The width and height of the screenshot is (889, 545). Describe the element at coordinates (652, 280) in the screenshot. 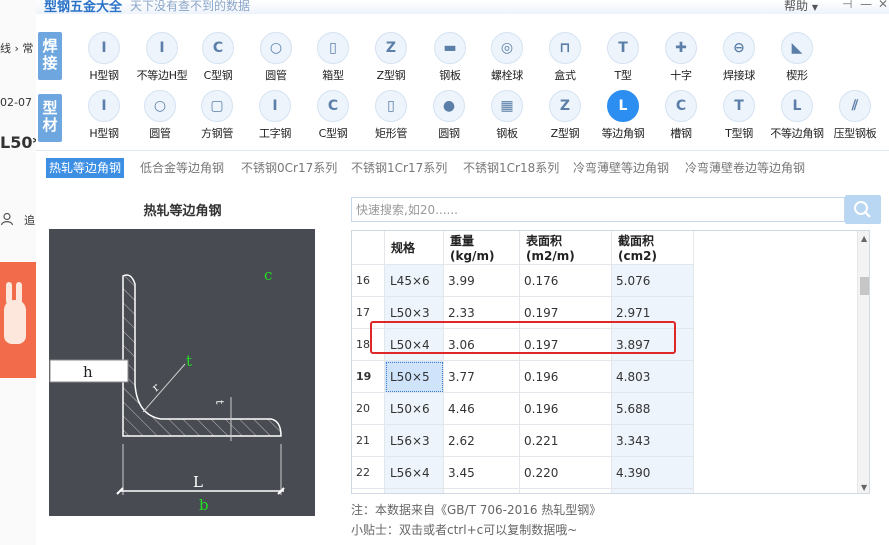

I see `cell-section: 5.076` at that location.